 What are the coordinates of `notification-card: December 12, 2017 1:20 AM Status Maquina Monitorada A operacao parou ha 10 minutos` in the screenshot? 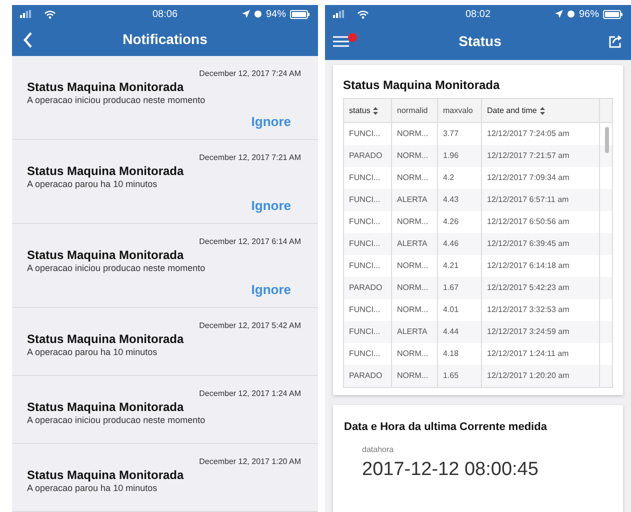 It's located at (165, 478).